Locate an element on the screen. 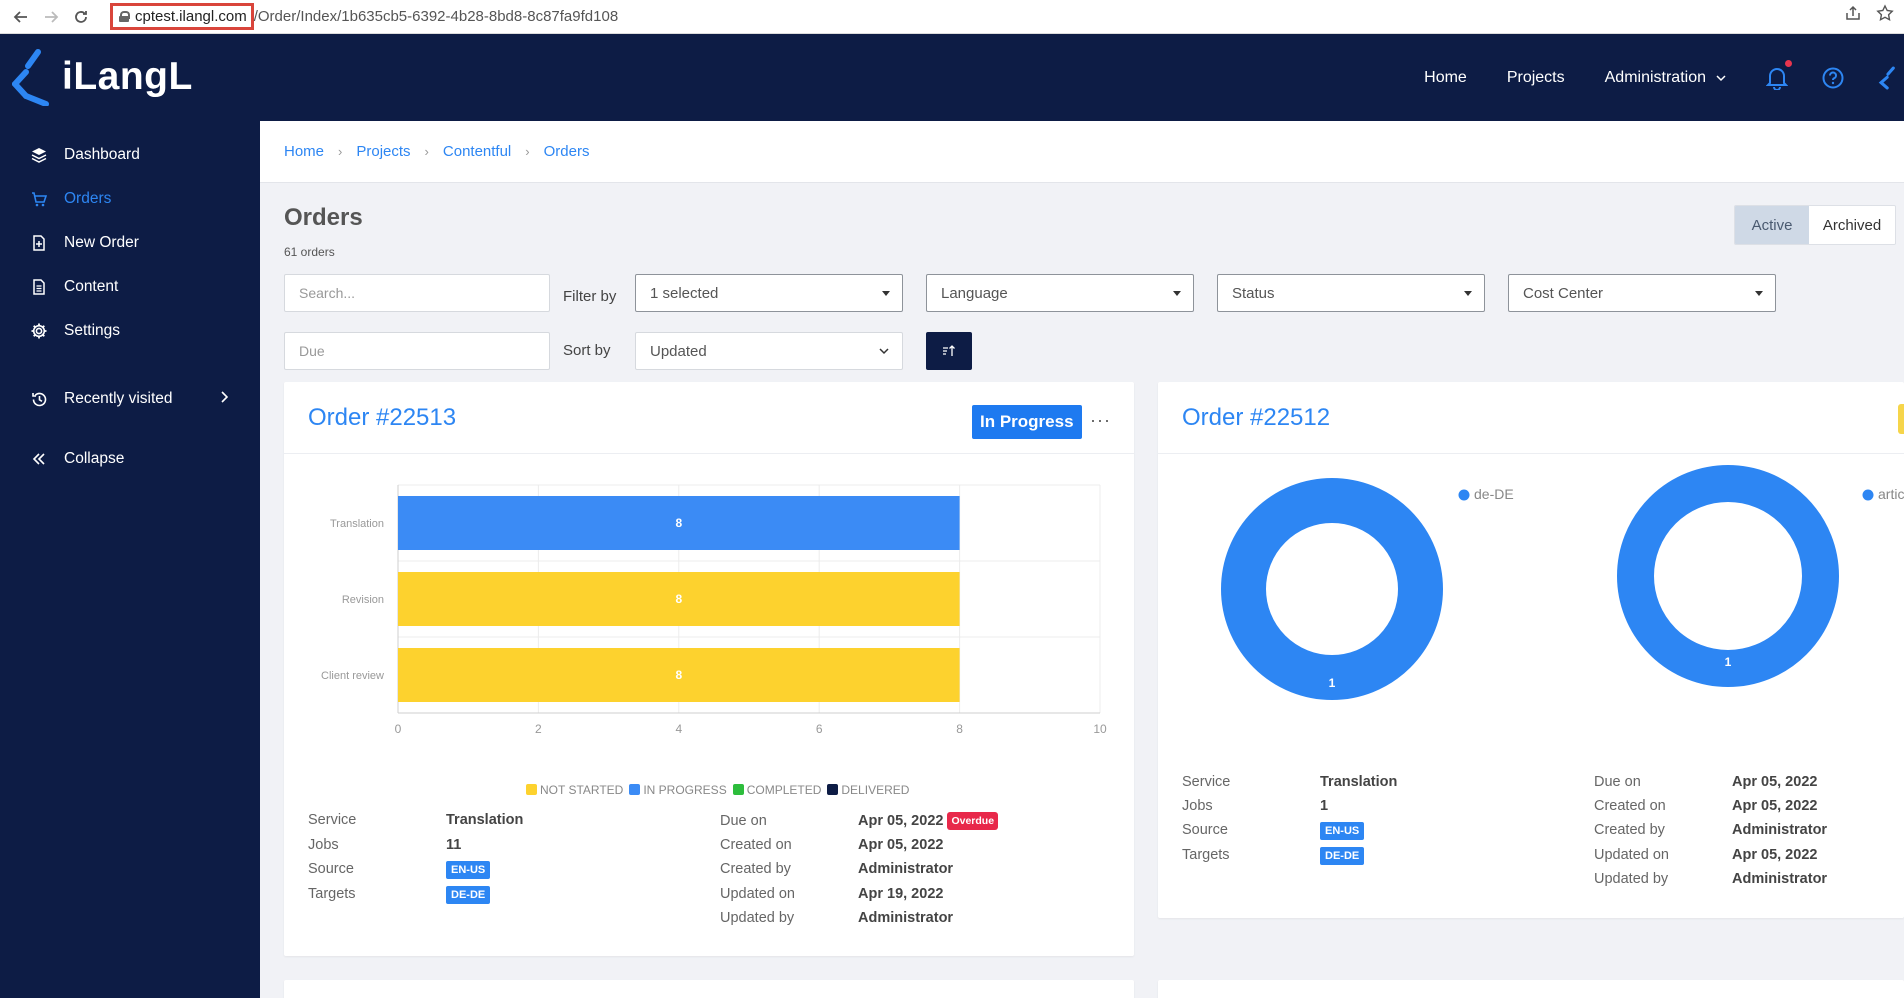  sort-direction-button is located at coordinates (949, 351).